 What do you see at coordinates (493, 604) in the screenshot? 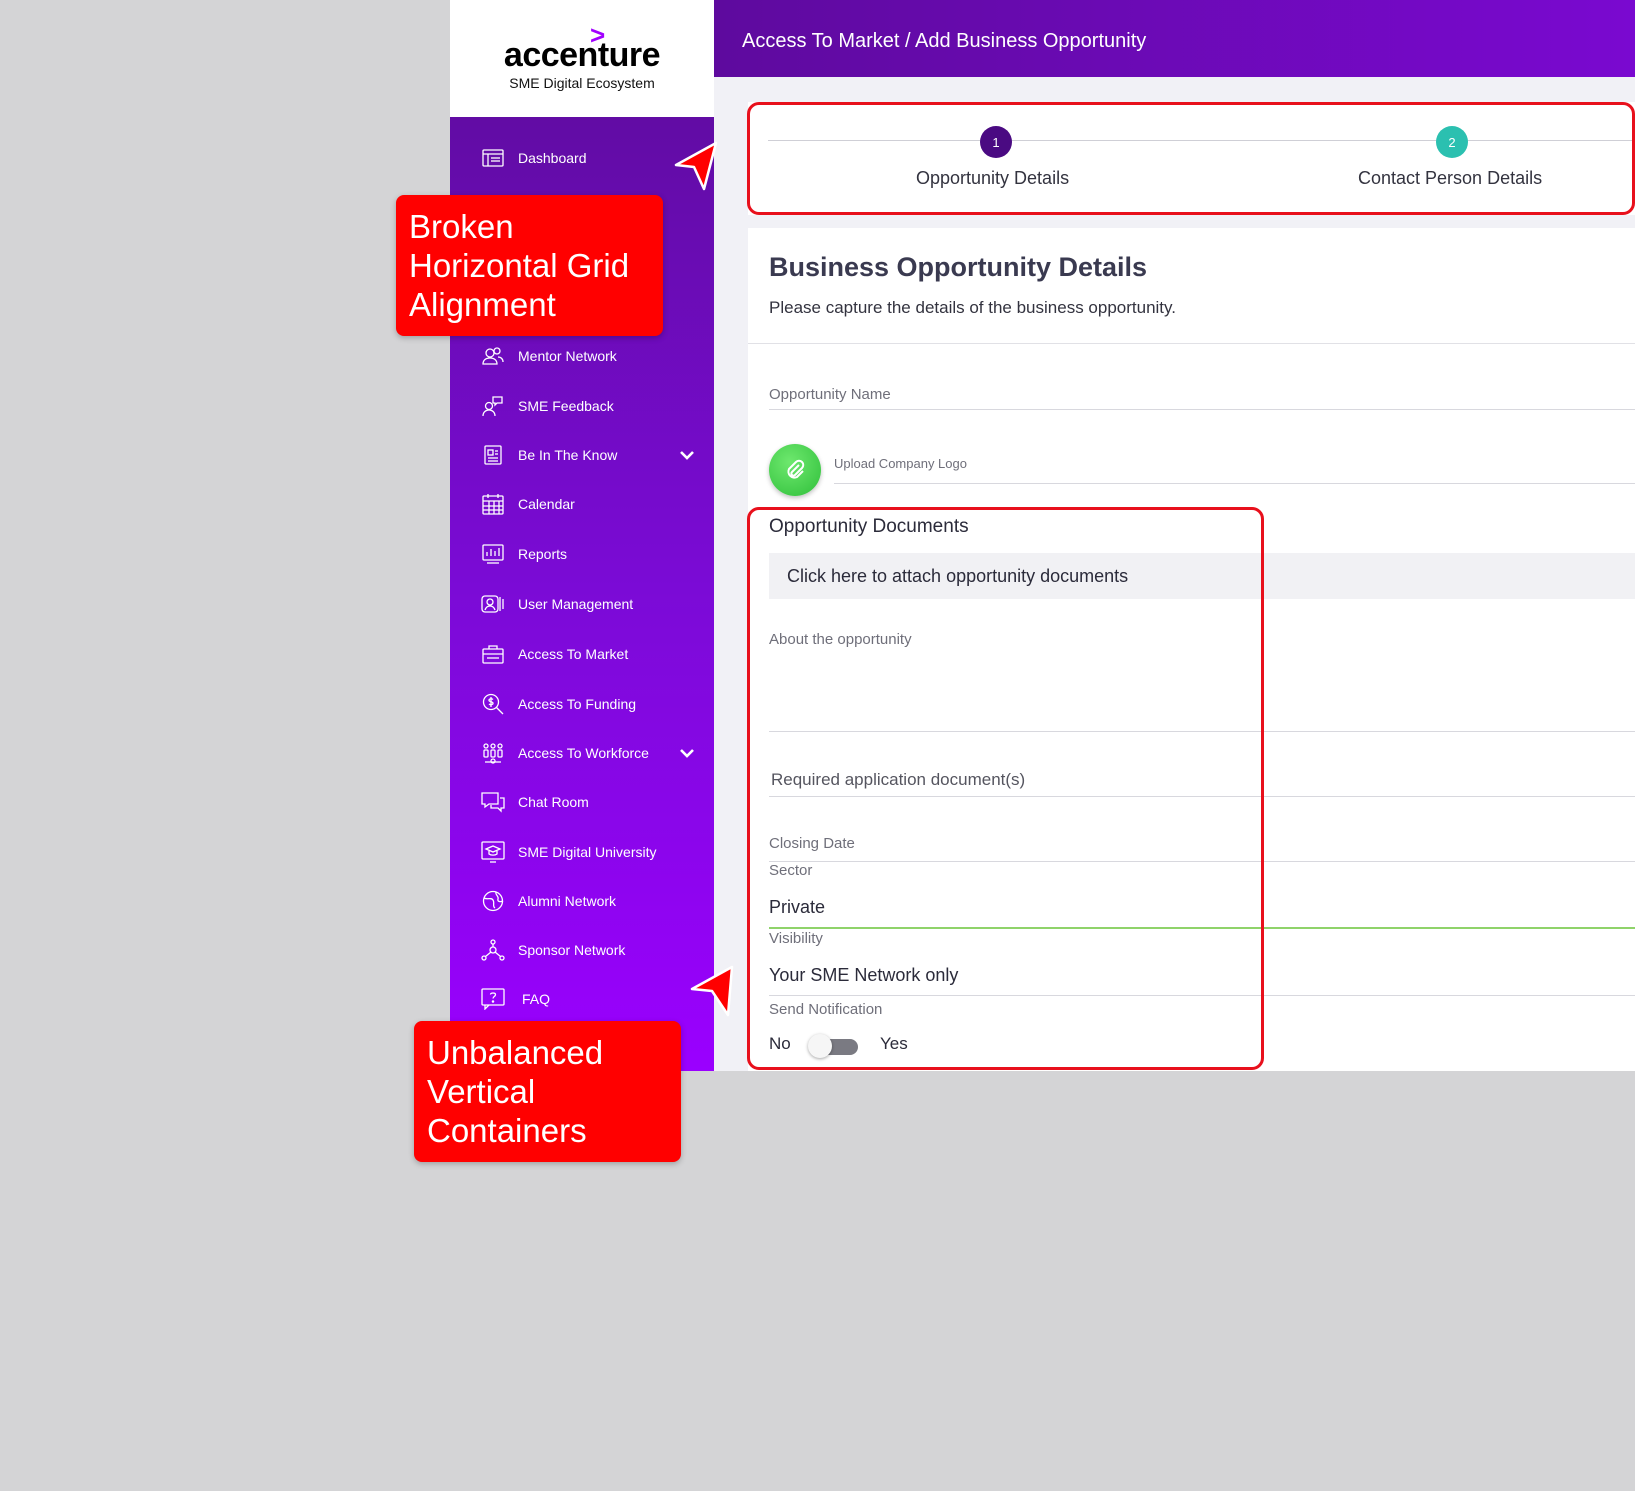
I see `user-management-icon` at bounding box center [493, 604].